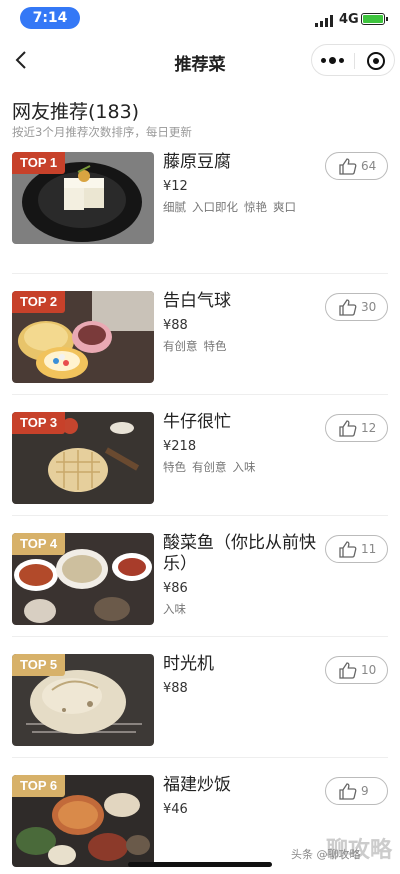  Describe the element at coordinates (39, 163) in the screenshot. I see `rank-badge: TOP 1` at that location.